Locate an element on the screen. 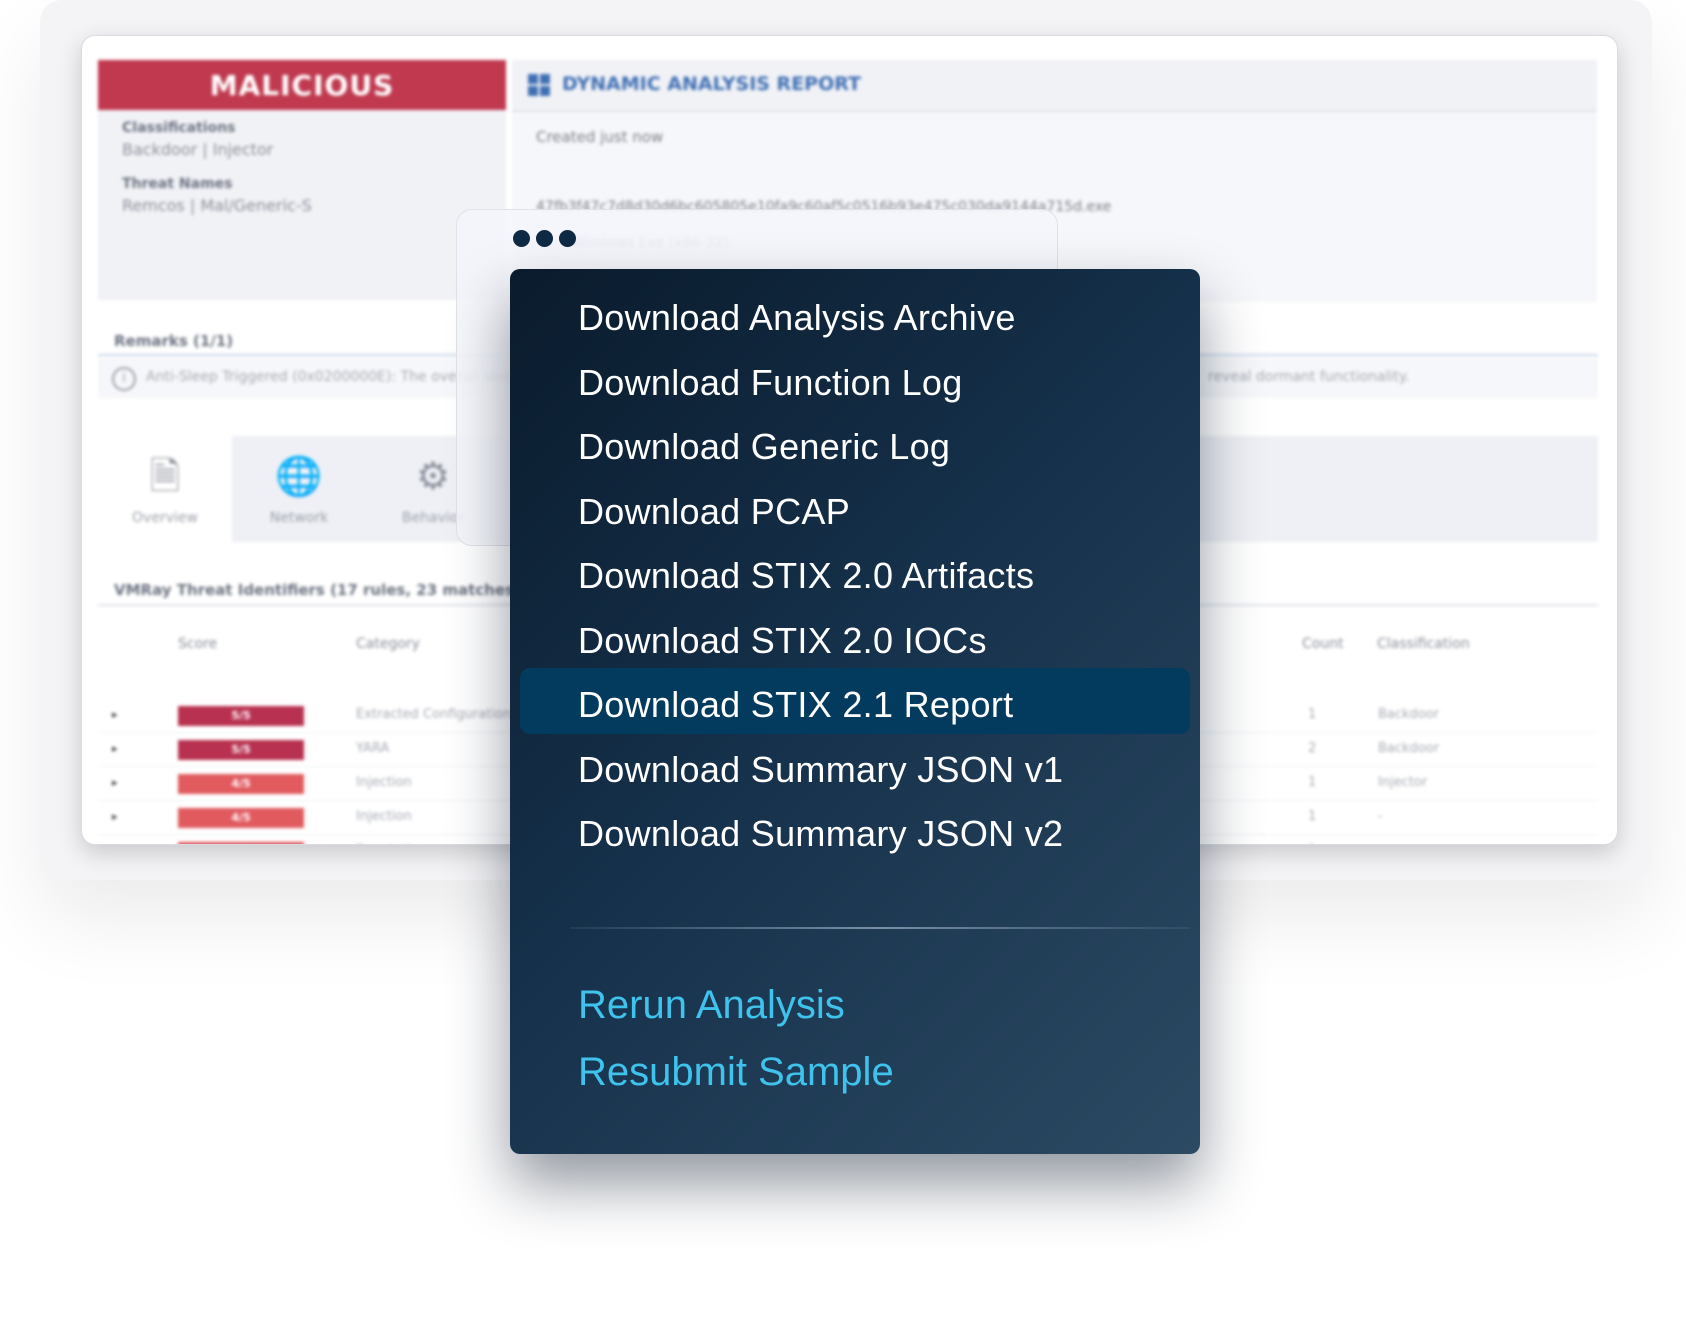 This screenshot has width=1686, height=1330. menu-item-download-generic-log: Download Generic Log is located at coordinates (855, 443).